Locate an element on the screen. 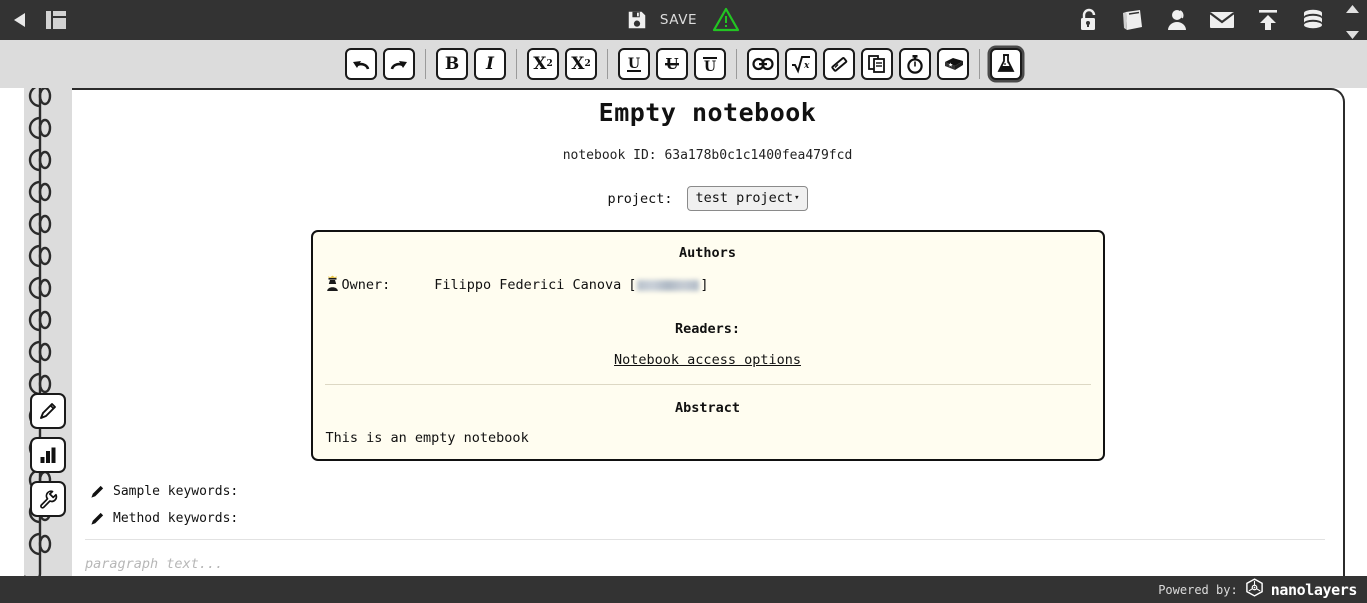 The width and height of the screenshot is (1367, 603). bold-button: B is located at coordinates (452, 64).